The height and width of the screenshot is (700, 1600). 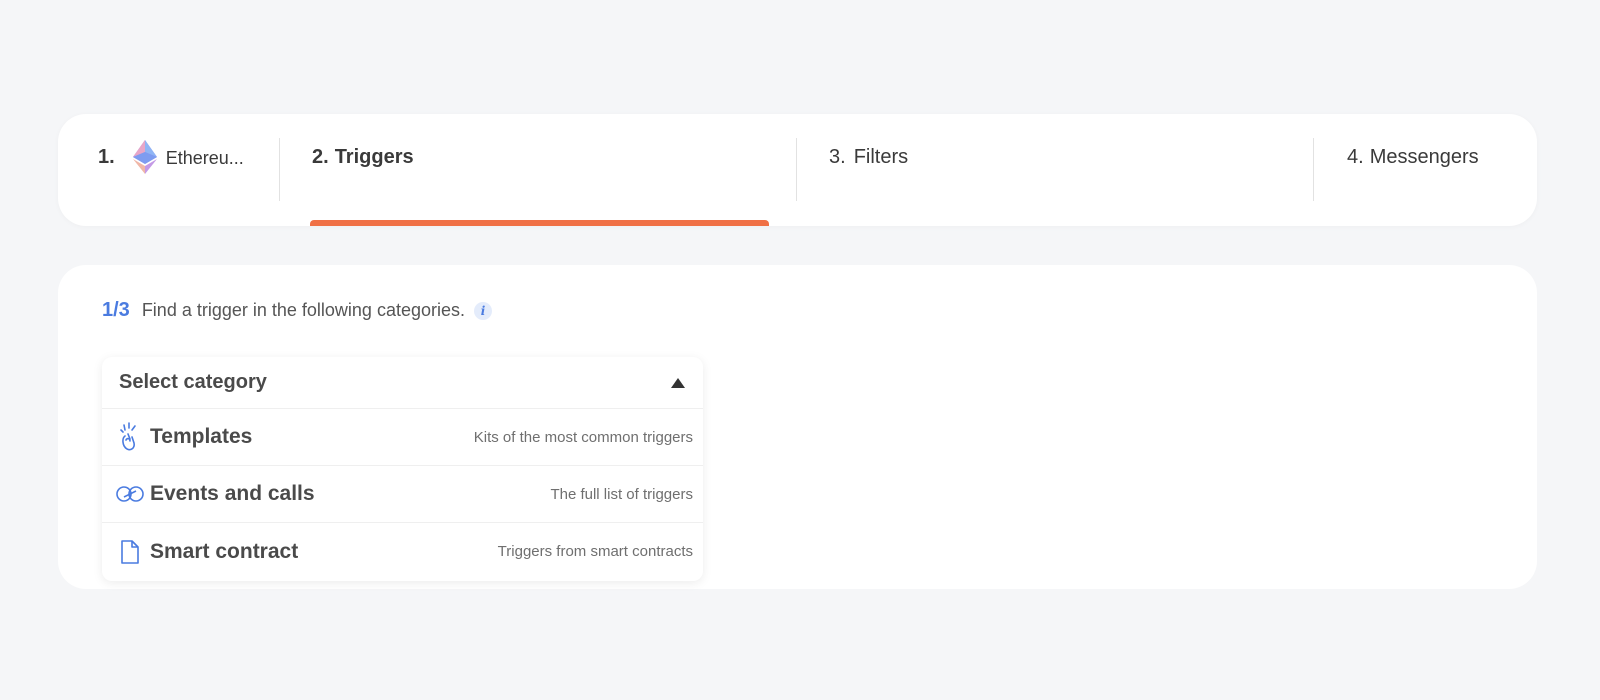 What do you see at coordinates (583, 437) in the screenshot?
I see `option-description: Kits of the most common triggers` at bounding box center [583, 437].